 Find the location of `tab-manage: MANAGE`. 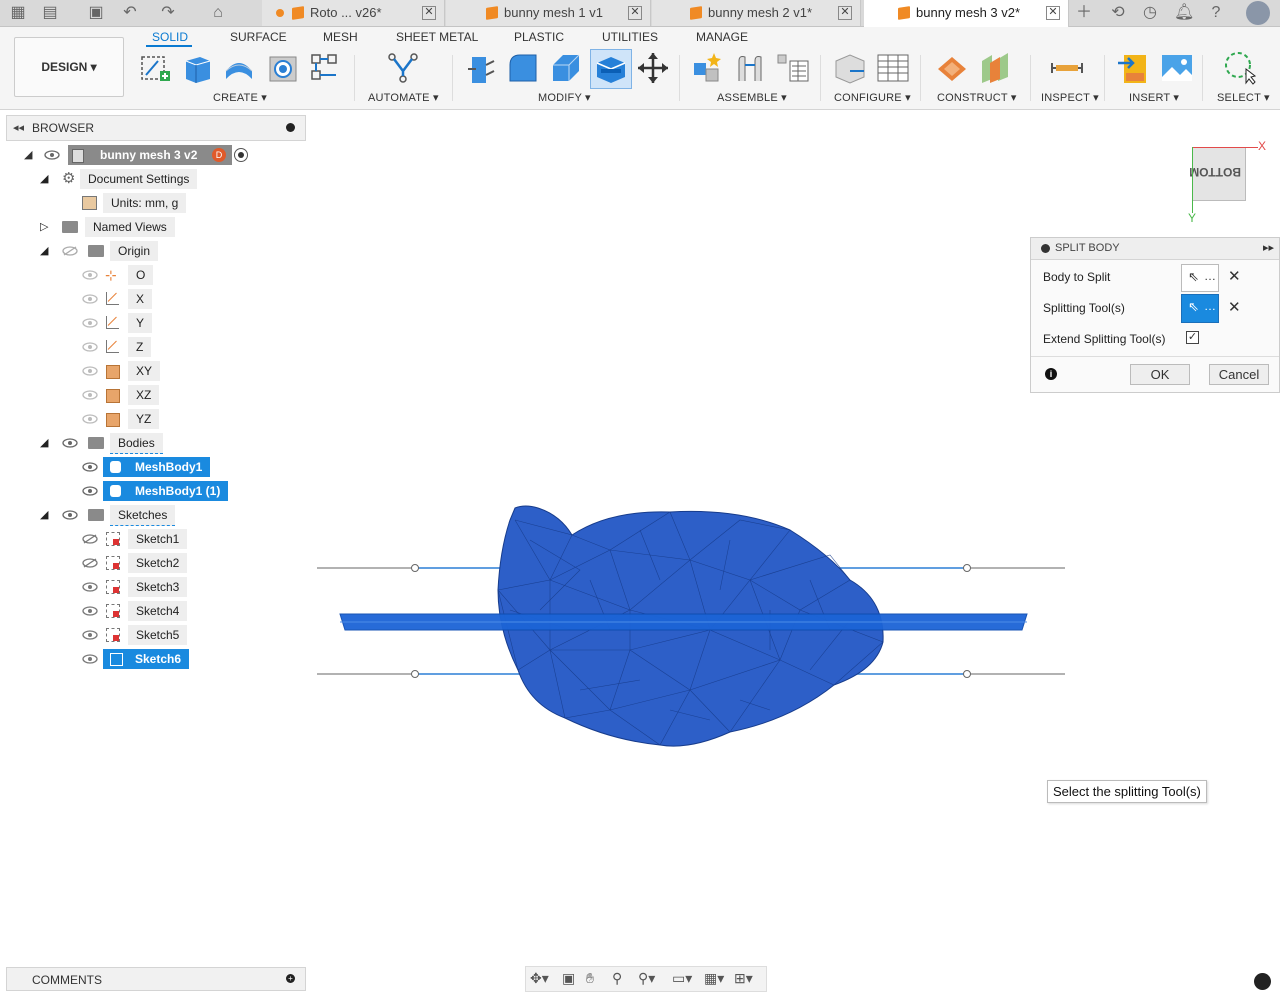

tab-manage: MANAGE is located at coordinates (722, 37).